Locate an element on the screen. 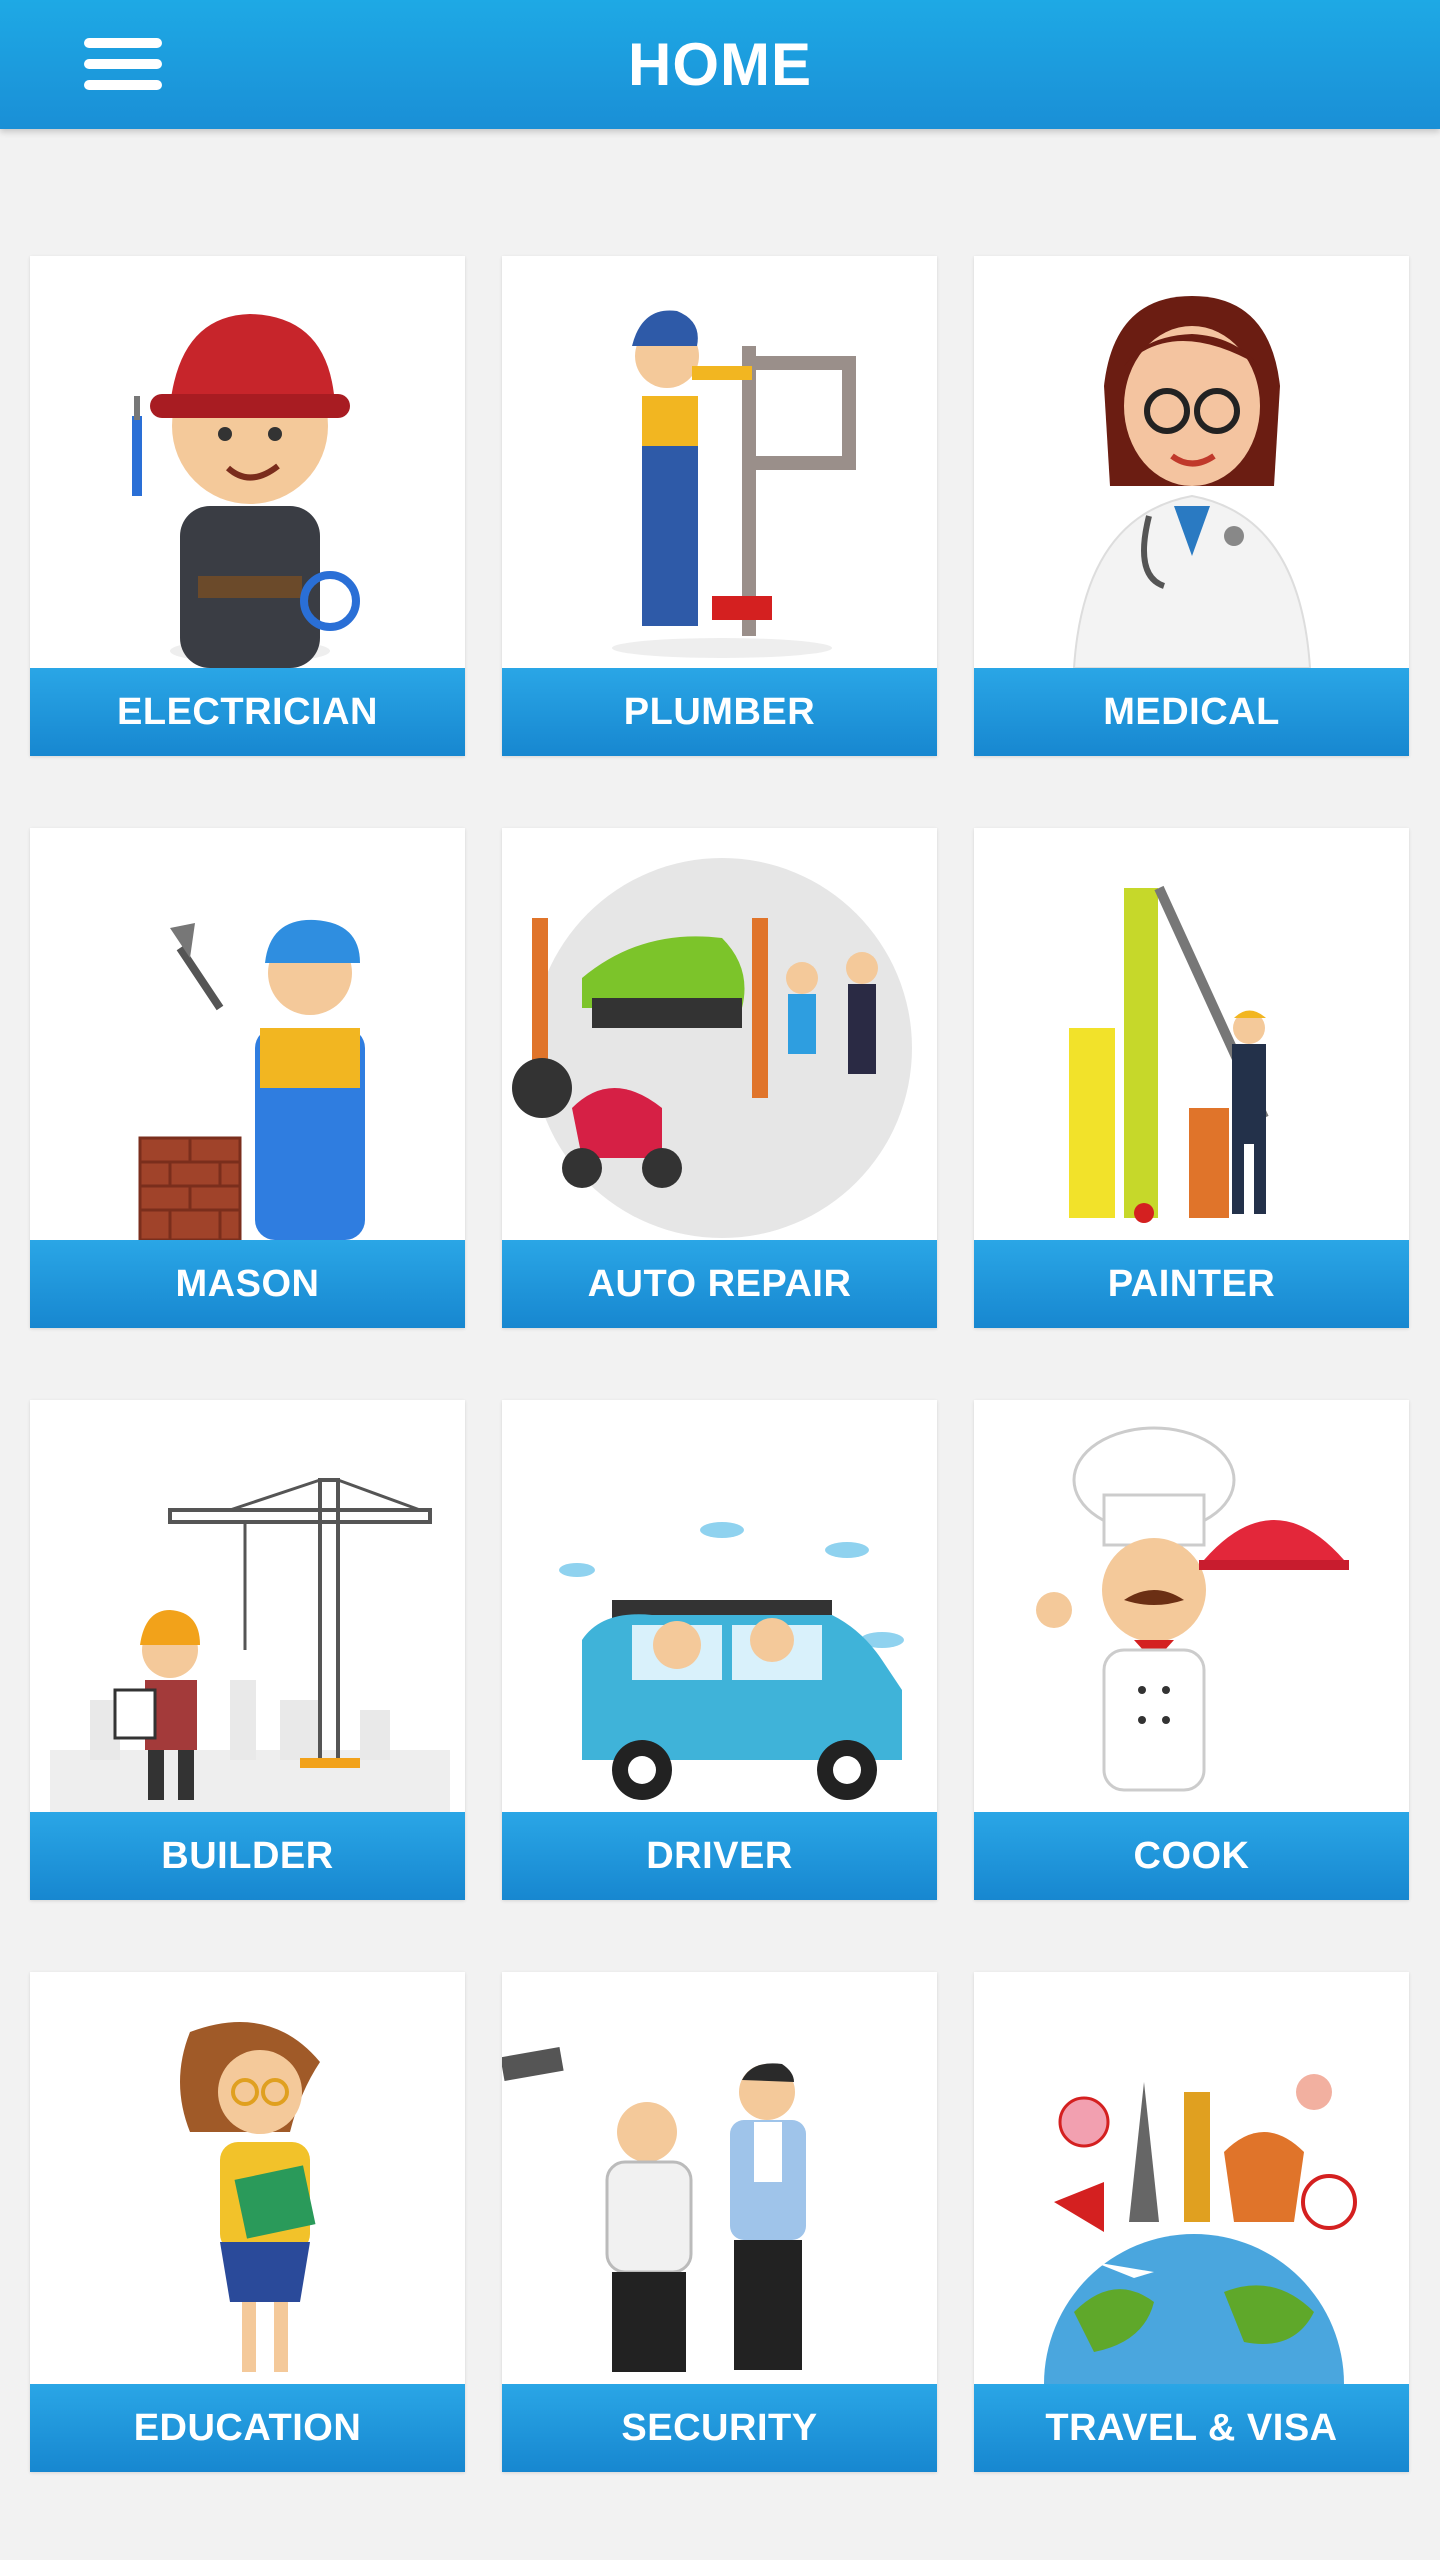 The width and height of the screenshot is (1440, 2560). app-header: HOME is located at coordinates (720, 64).